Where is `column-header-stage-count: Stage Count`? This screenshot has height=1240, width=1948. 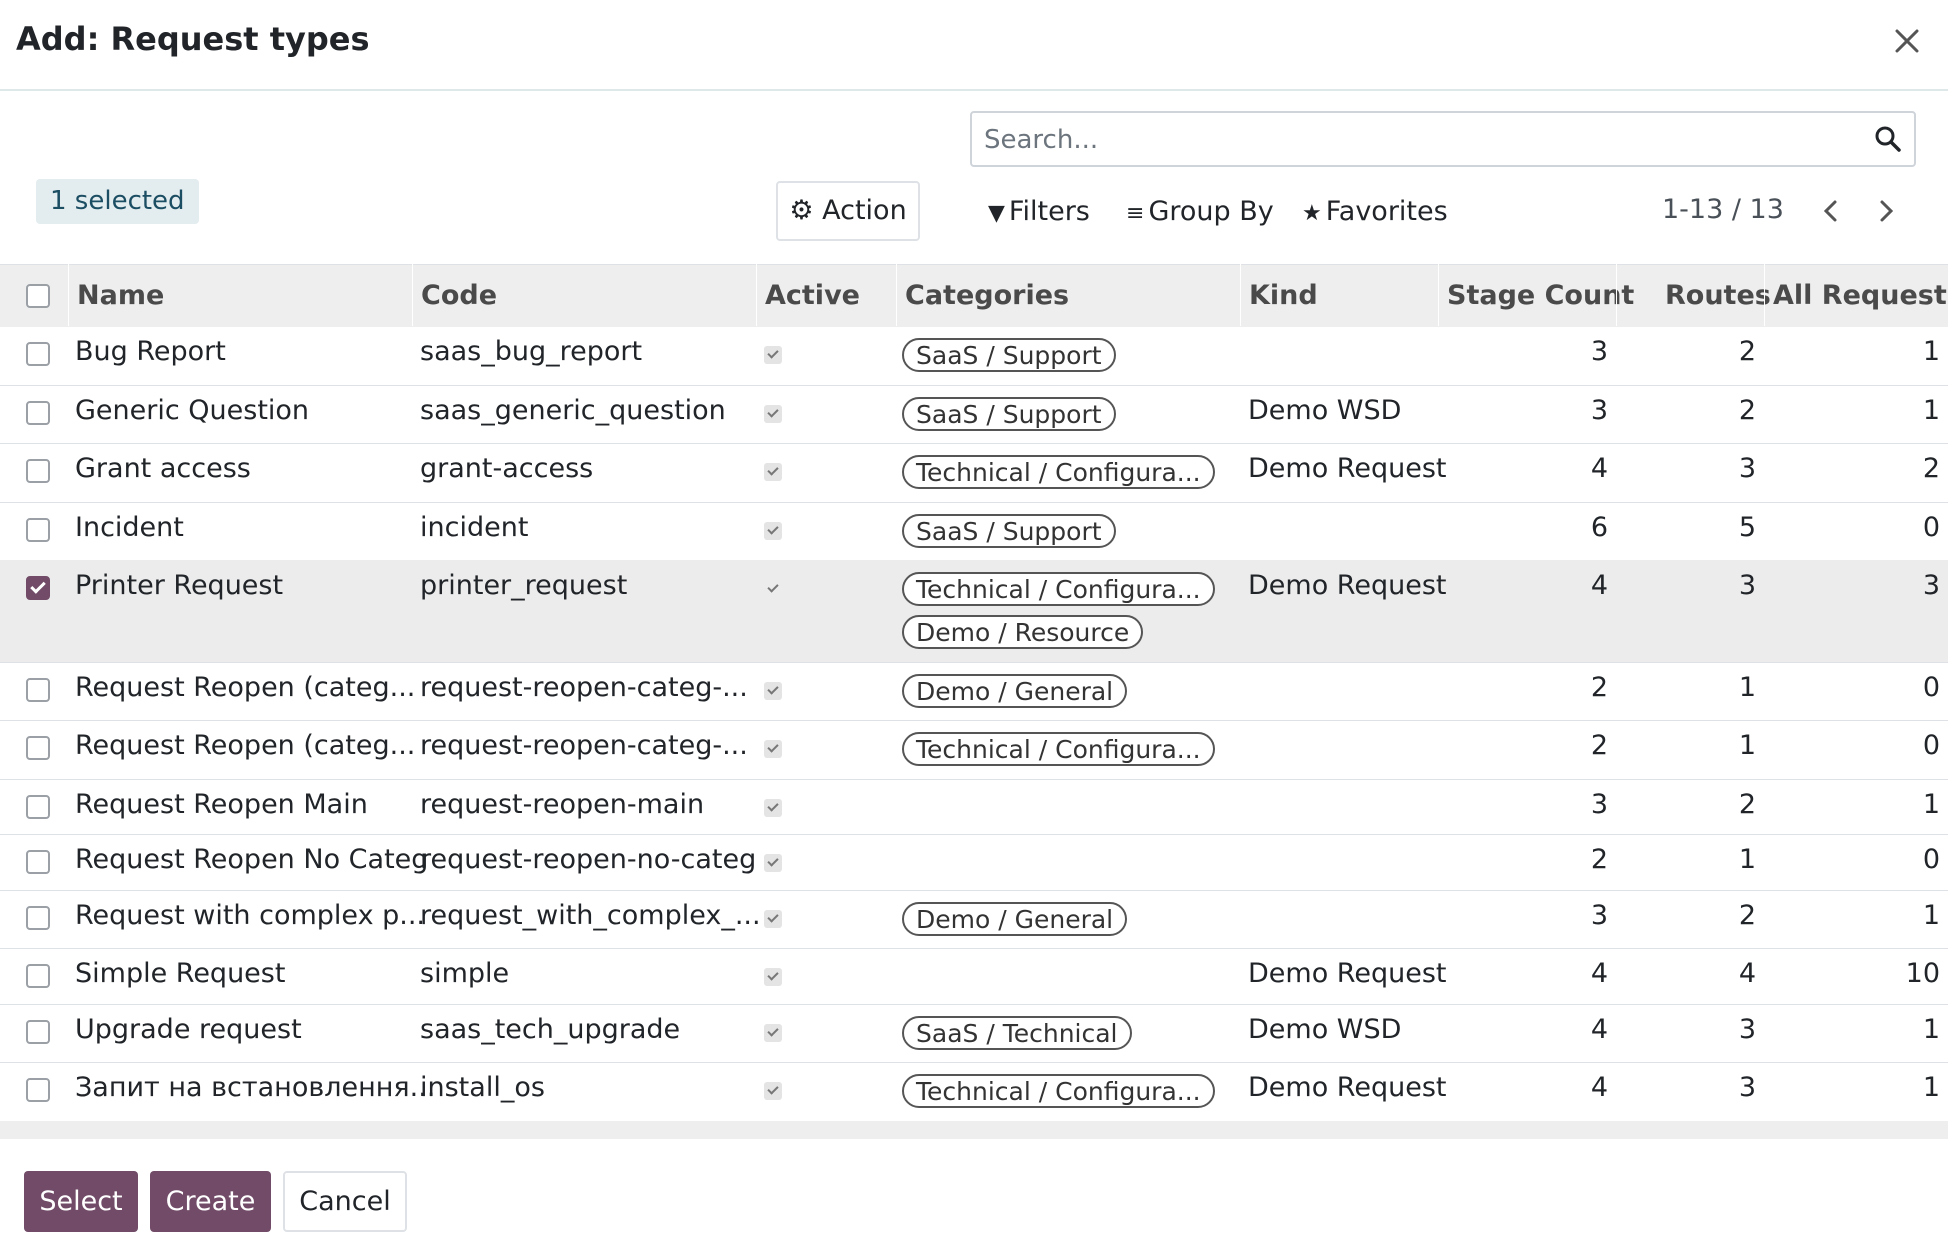 column-header-stage-count: Stage Count is located at coordinates (1540, 296).